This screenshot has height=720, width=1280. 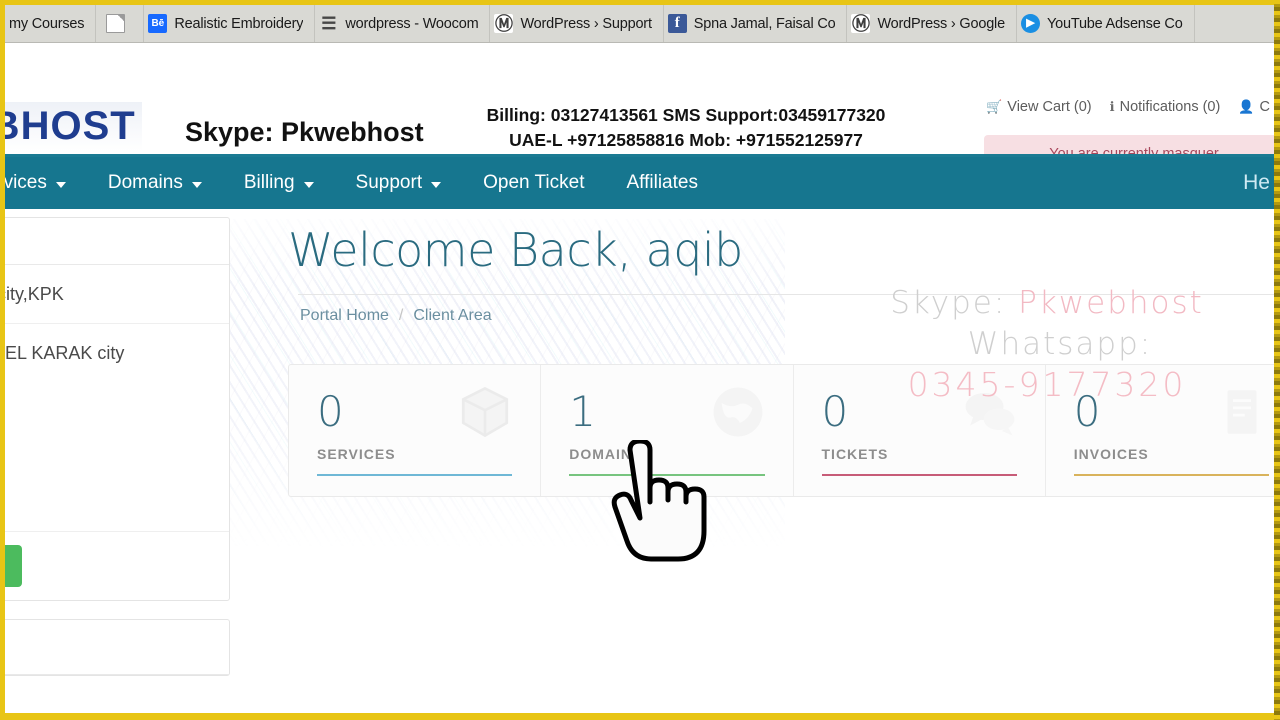 I want to click on browser-tab-label: my Courses, so click(x=47, y=23).